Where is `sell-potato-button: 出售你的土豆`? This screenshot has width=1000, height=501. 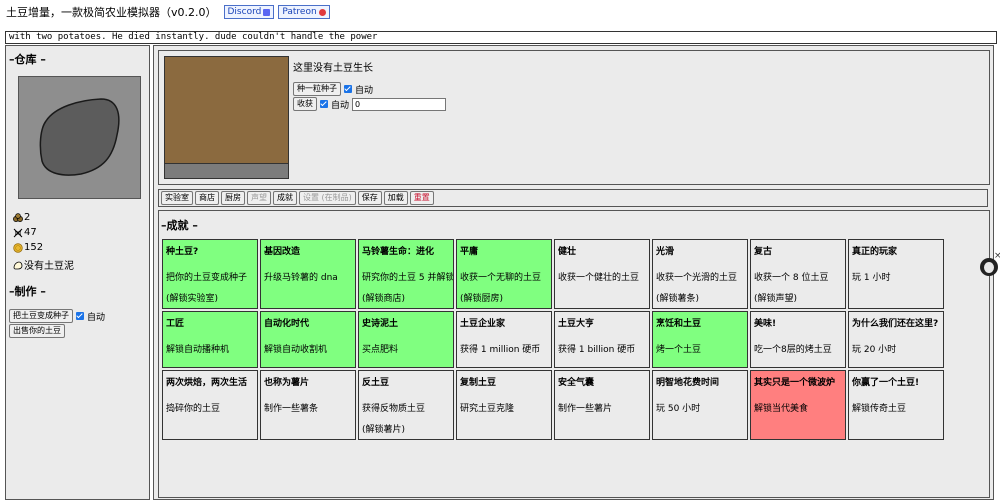
sell-potato-button: 出售你的土豆 is located at coordinates (37, 331).